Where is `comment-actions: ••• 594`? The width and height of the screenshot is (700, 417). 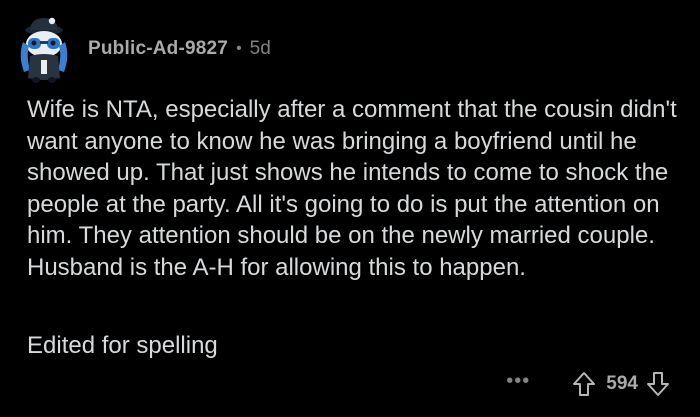 comment-actions: ••• 594 is located at coordinates (589, 384).